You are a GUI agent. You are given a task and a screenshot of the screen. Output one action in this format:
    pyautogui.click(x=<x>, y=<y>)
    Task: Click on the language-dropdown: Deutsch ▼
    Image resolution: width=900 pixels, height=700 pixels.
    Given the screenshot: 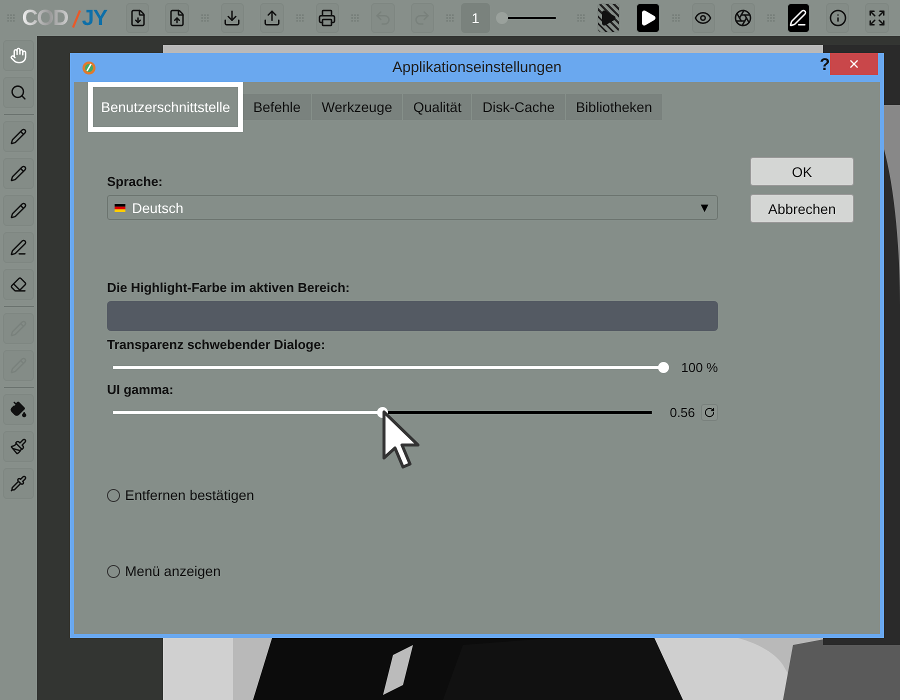 What is the action you would take?
    pyautogui.click(x=412, y=207)
    